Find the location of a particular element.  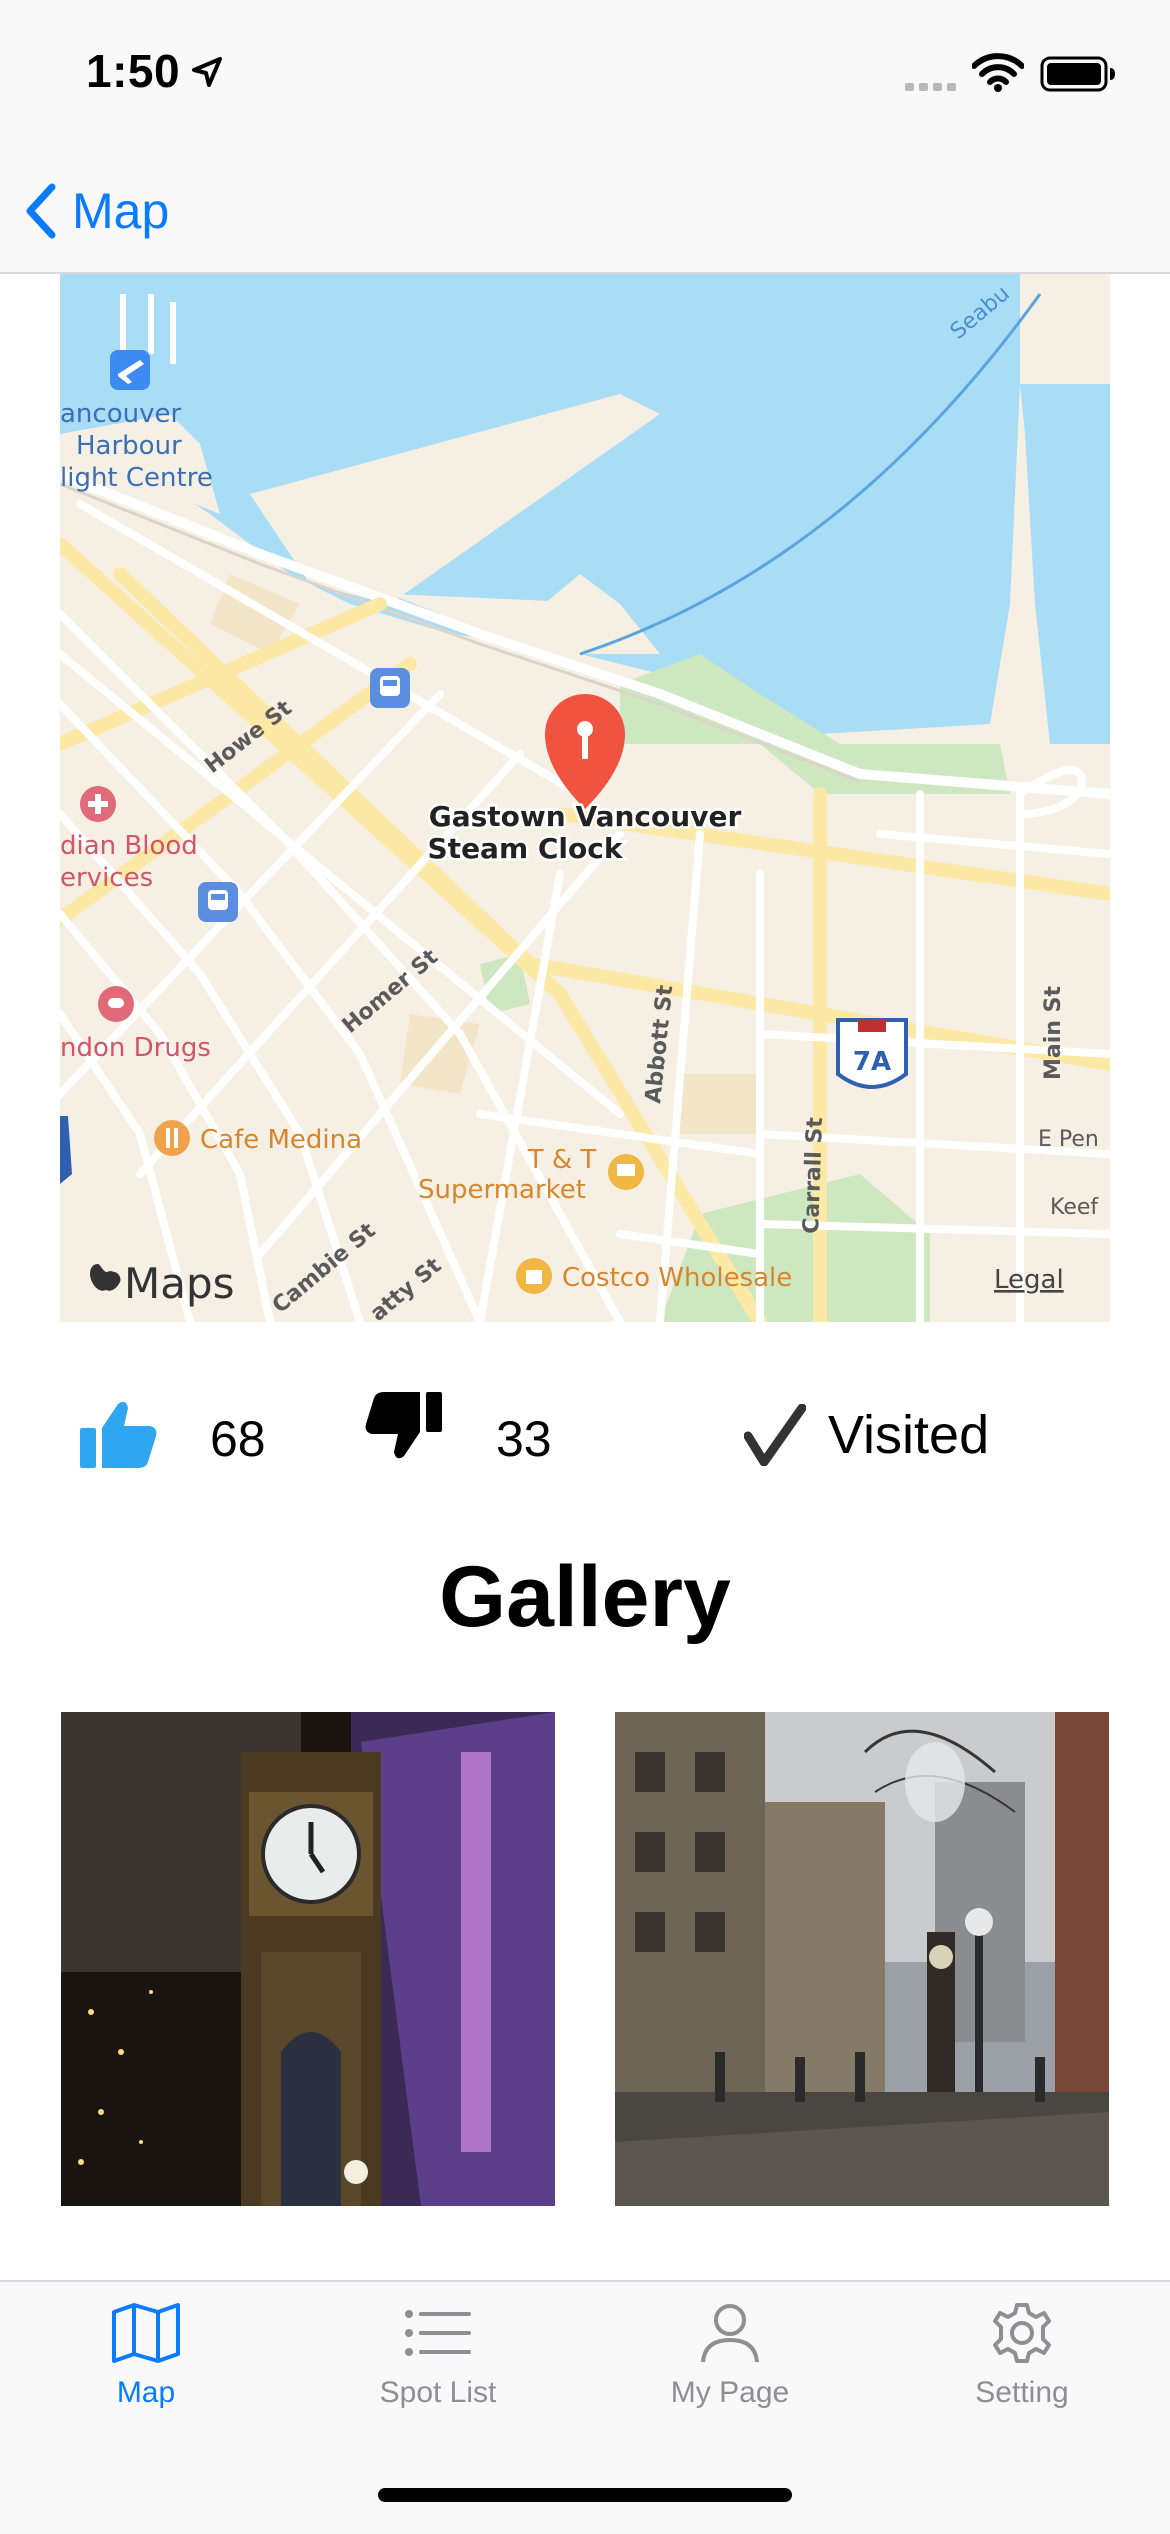

navigation-bar: Map is located at coordinates (585, 212).